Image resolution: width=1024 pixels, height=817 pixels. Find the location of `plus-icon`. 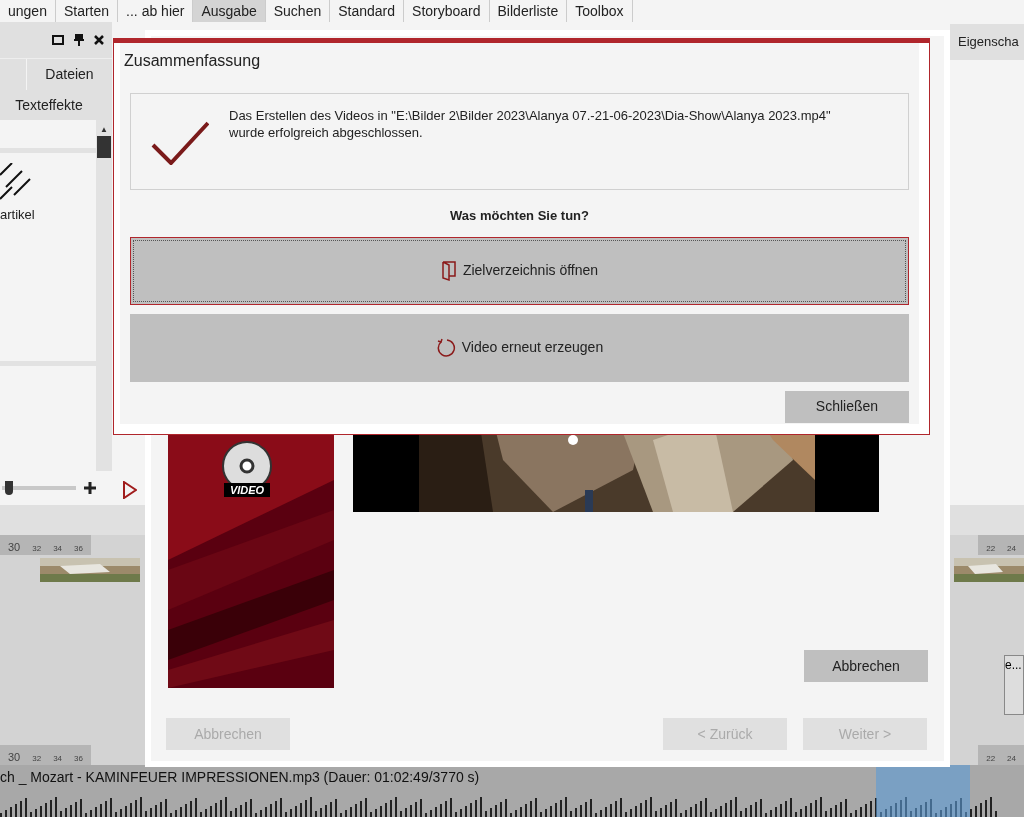

plus-icon is located at coordinates (90, 488).